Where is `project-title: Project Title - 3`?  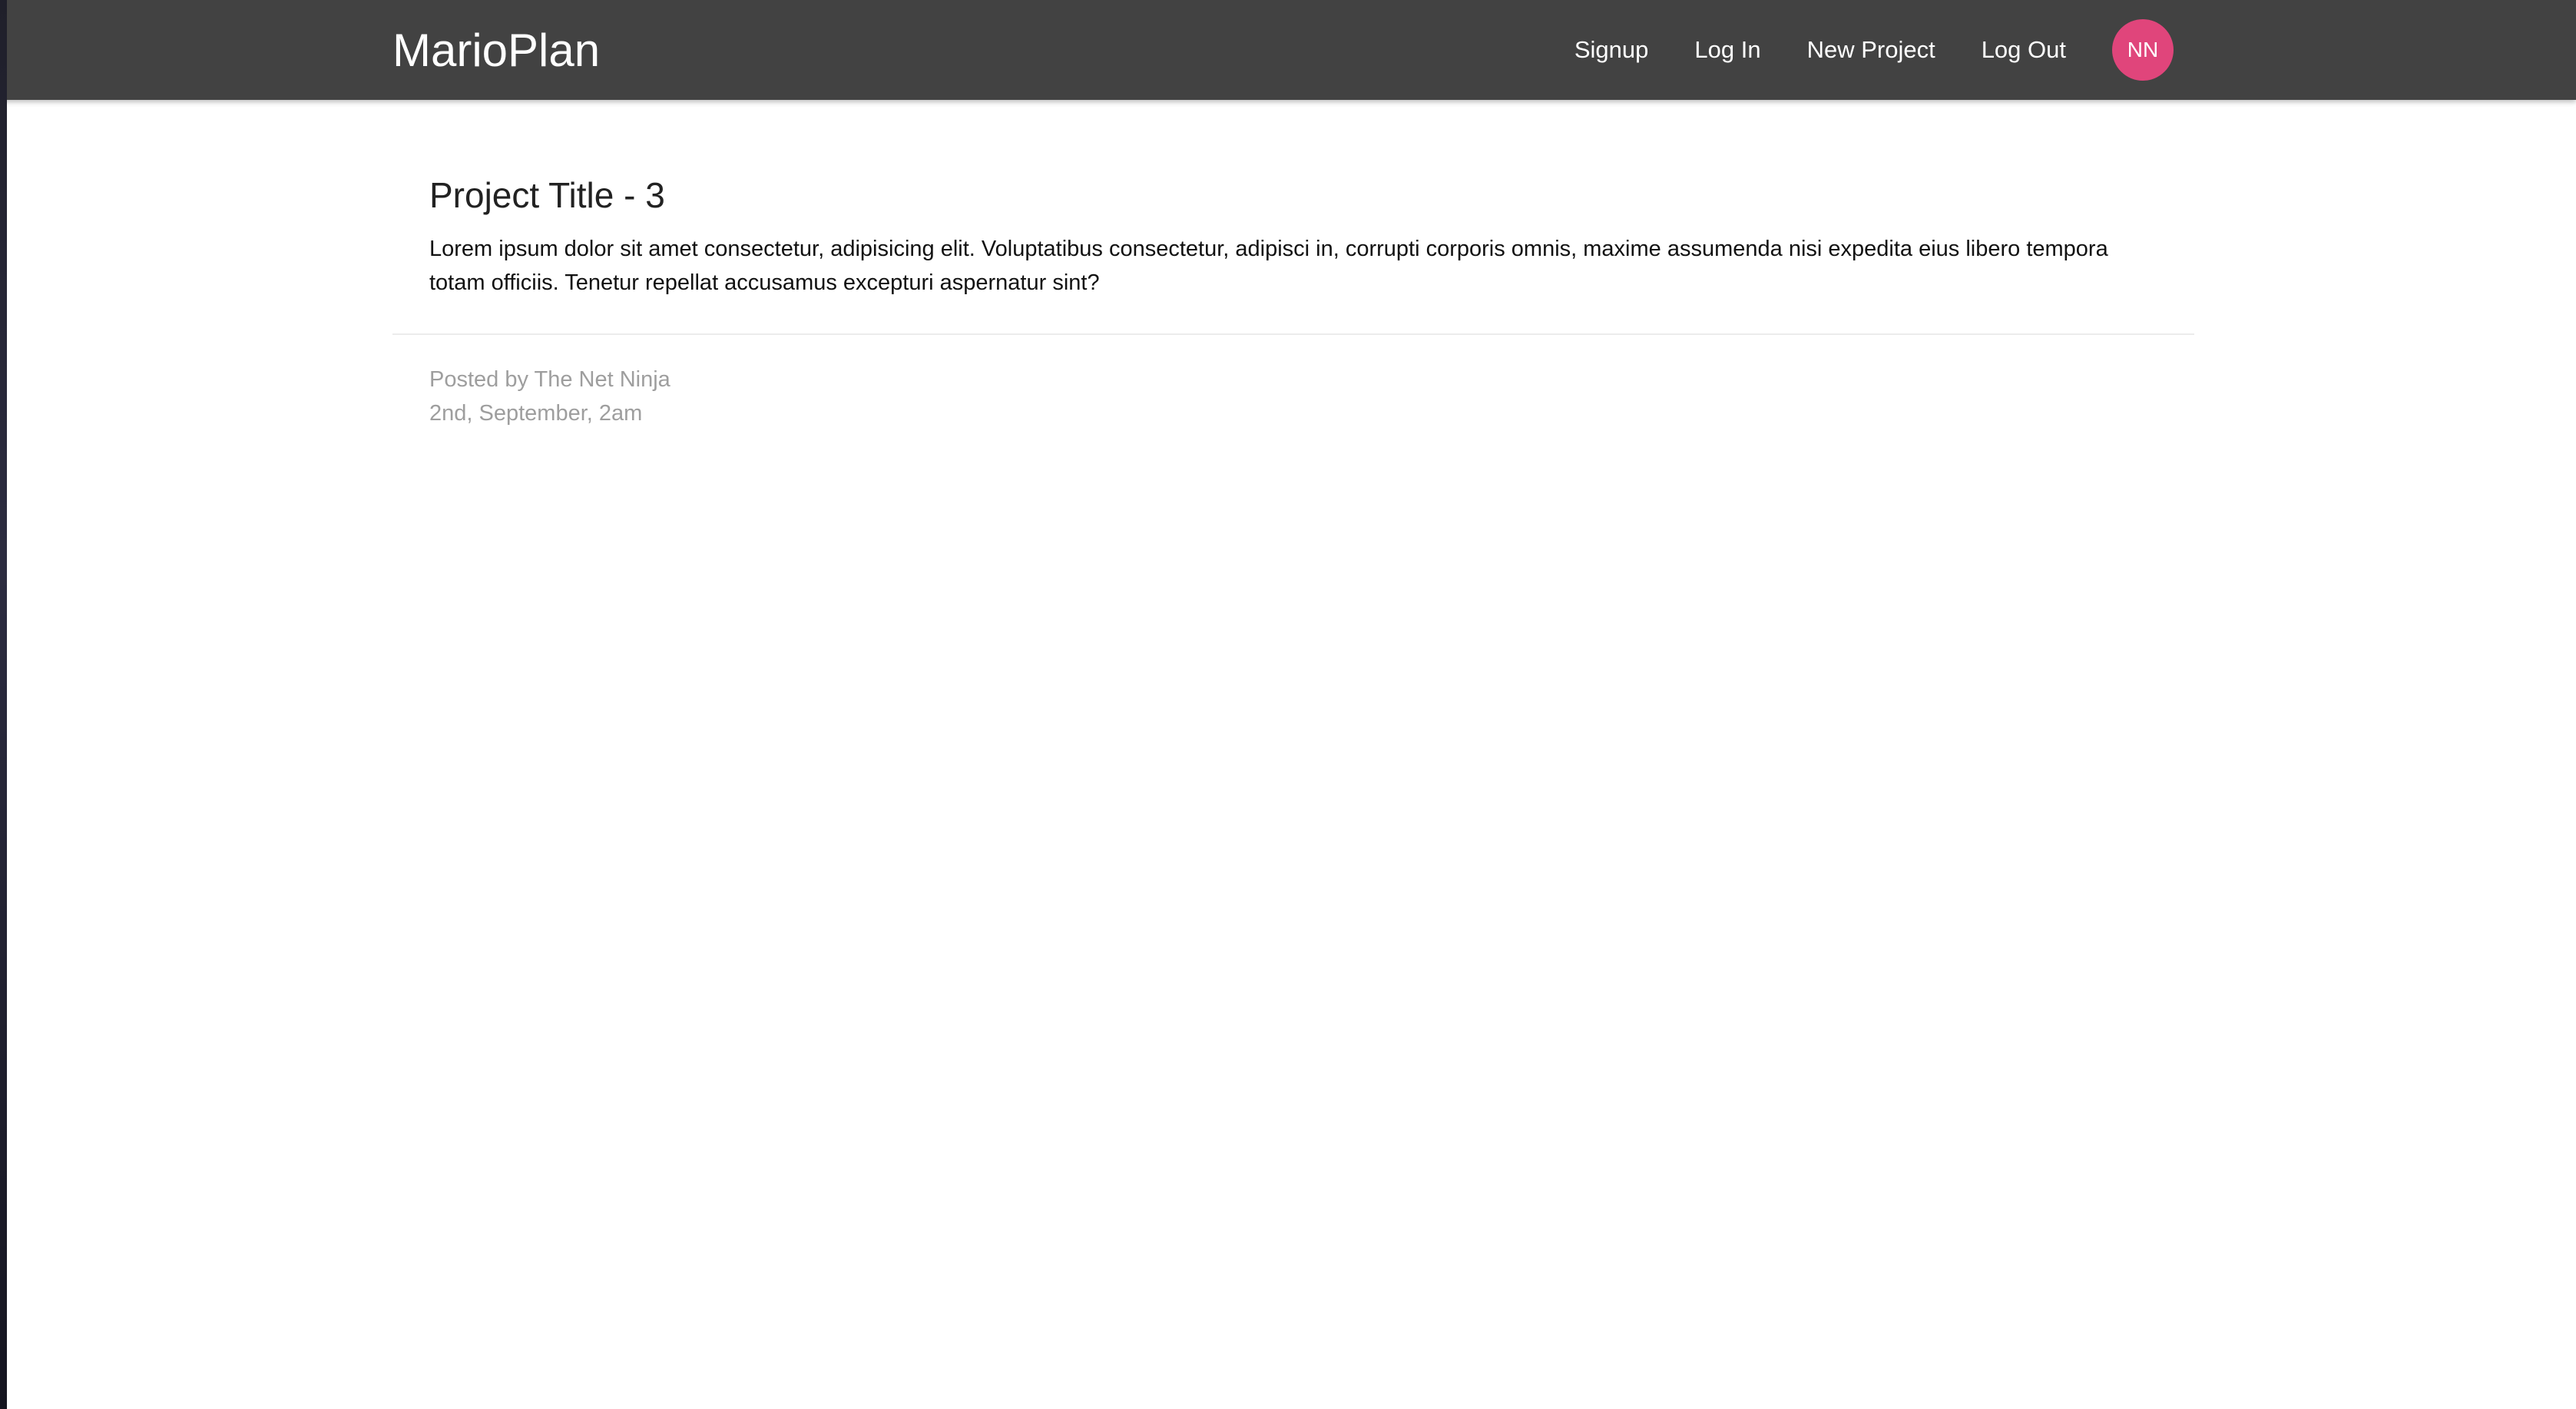 project-title: Project Title - 3 is located at coordinates (547, 195).